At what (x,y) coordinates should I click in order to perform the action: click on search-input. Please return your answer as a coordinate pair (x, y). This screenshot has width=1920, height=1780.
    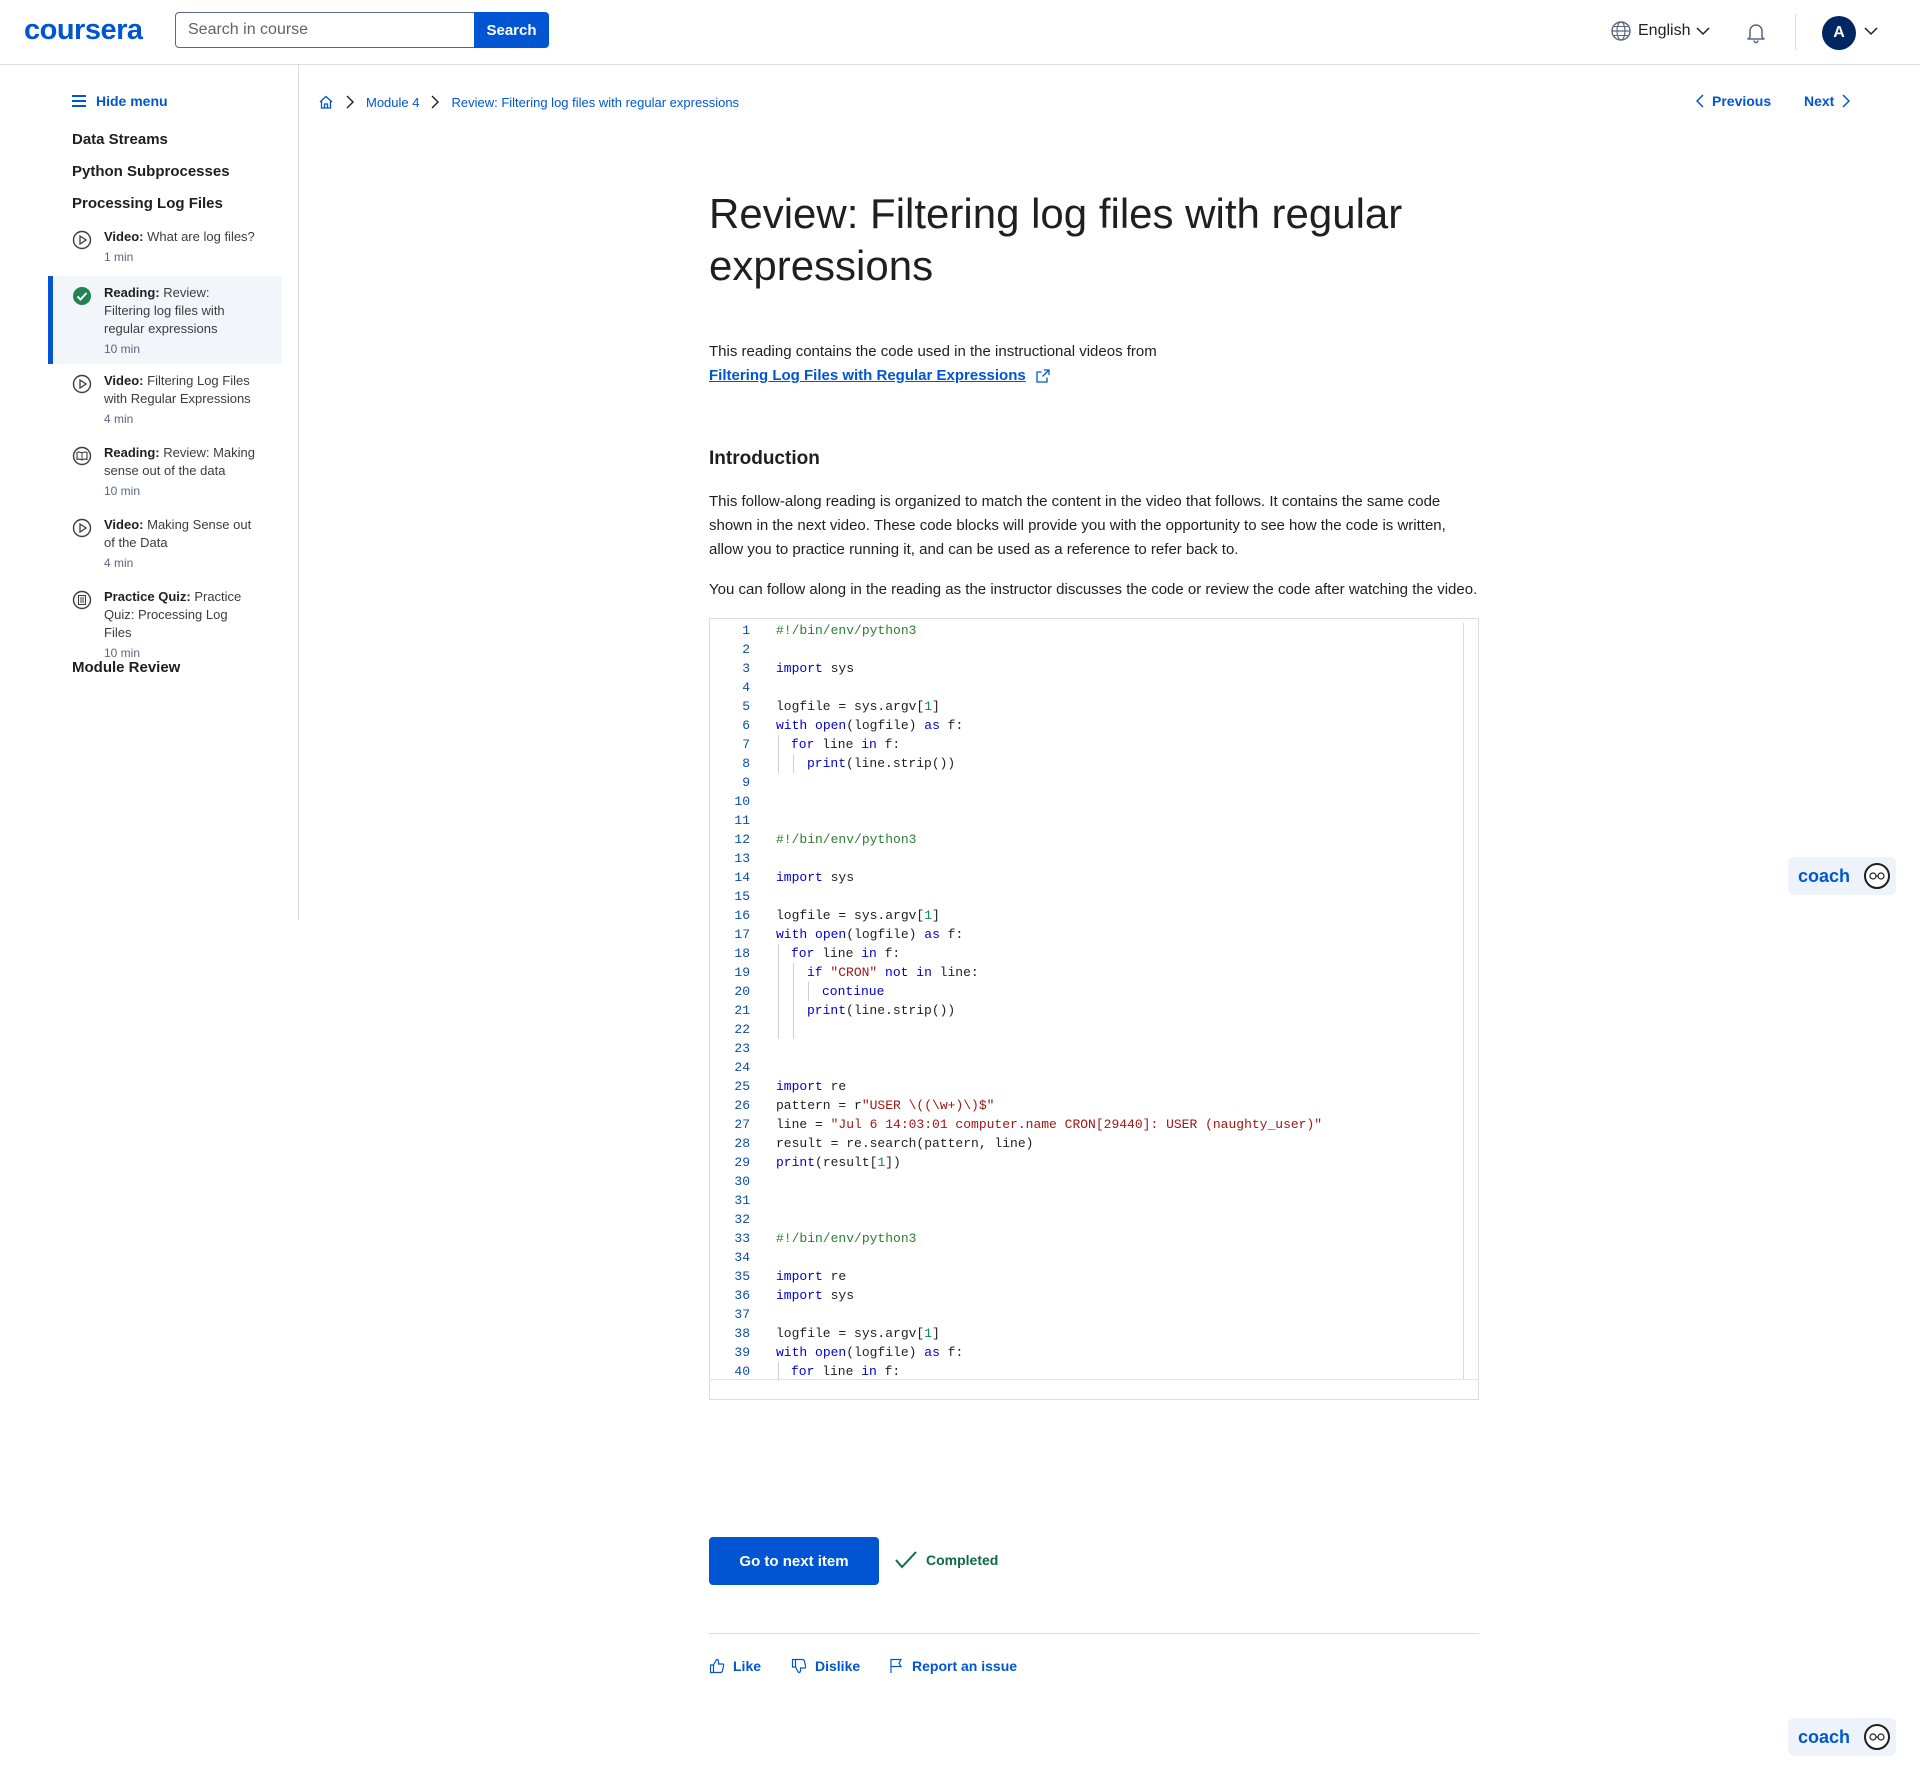
    Looking at the image, I should click on (325, 30).